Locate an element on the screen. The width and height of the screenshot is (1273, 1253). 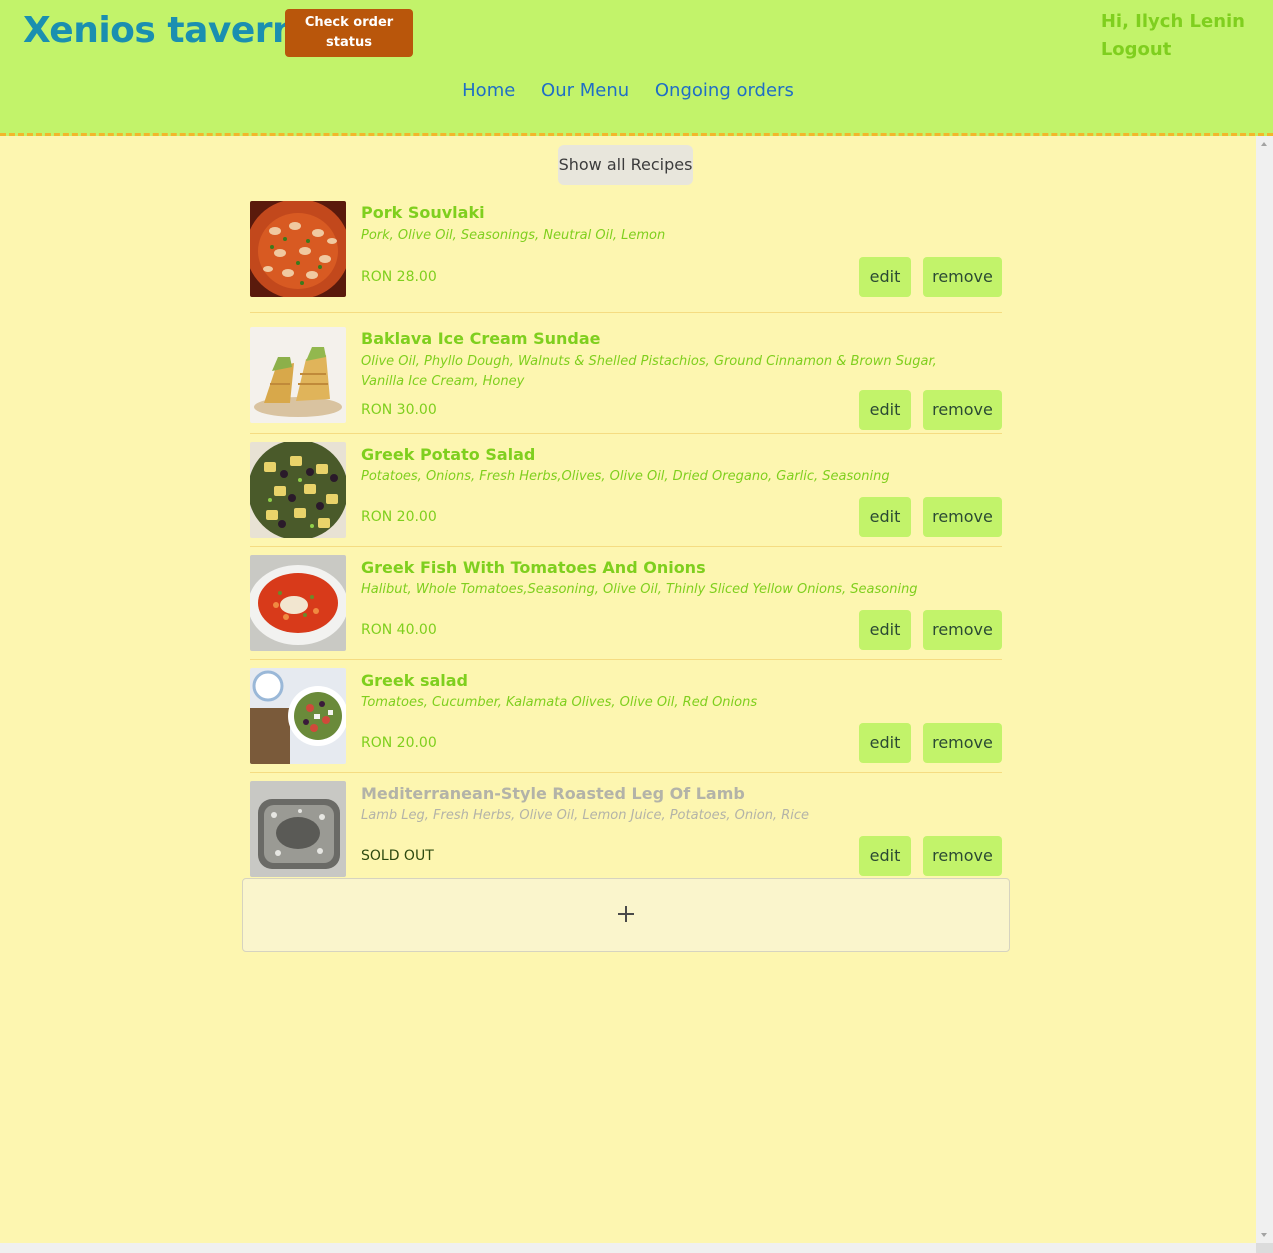
scroll-down-icon is located at coordinates (1264, 1235).